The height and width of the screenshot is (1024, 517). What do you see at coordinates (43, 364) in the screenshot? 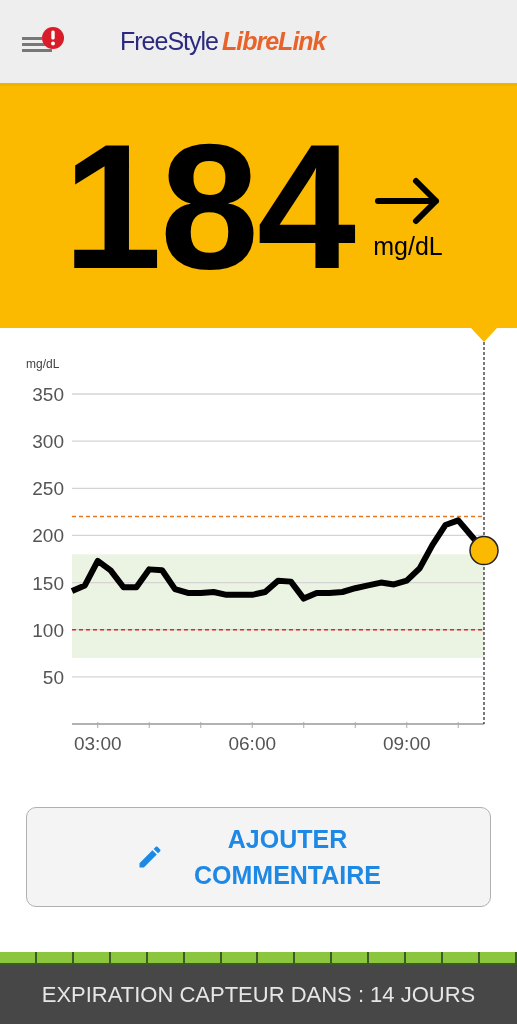
I see `axis-label: mg/dL` at bounding box center [43, 364].